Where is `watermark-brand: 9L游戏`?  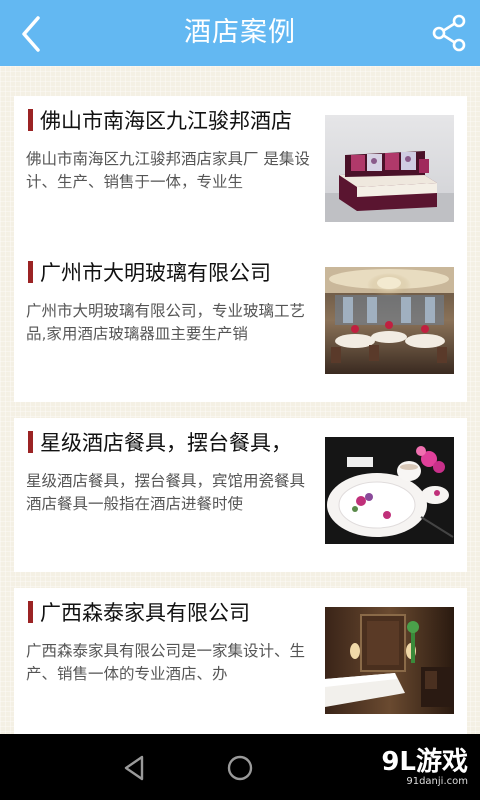
watermark-brand: 9L游戏 is located at coordinates (424, 762).